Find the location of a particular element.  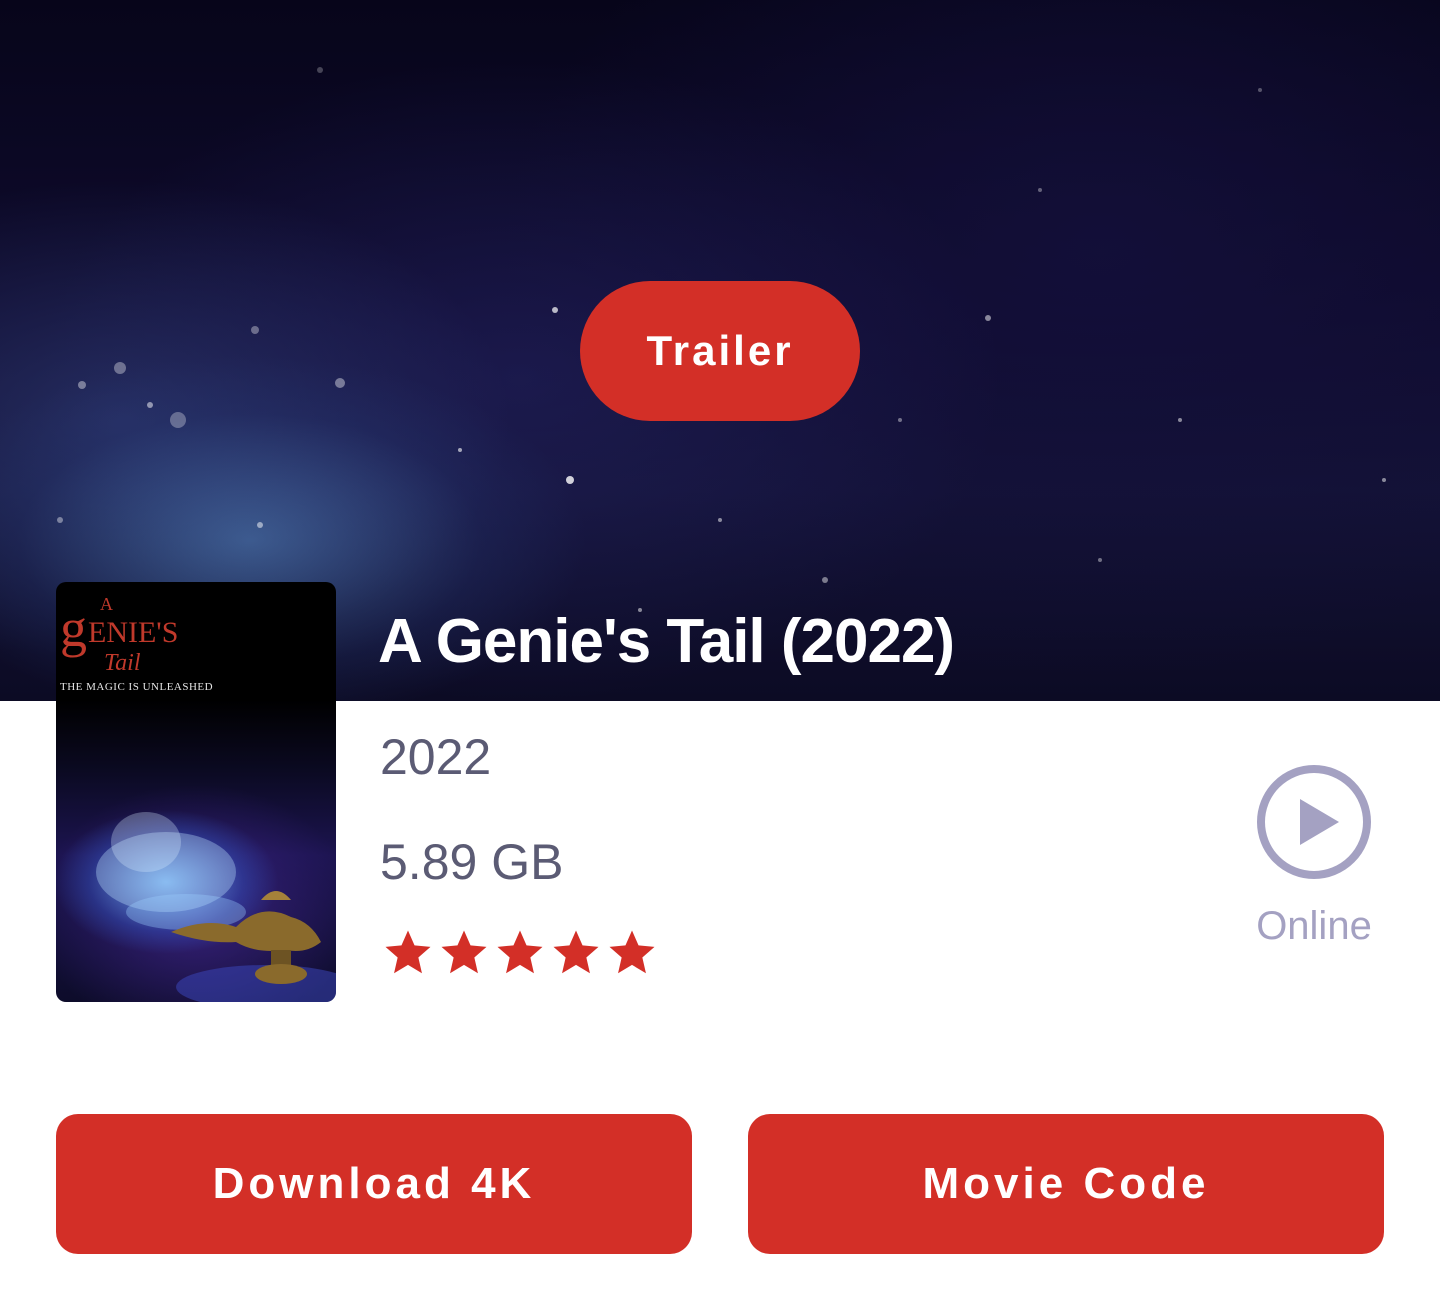

svg-text: ENIE'S is located at coordinates (133, 632).